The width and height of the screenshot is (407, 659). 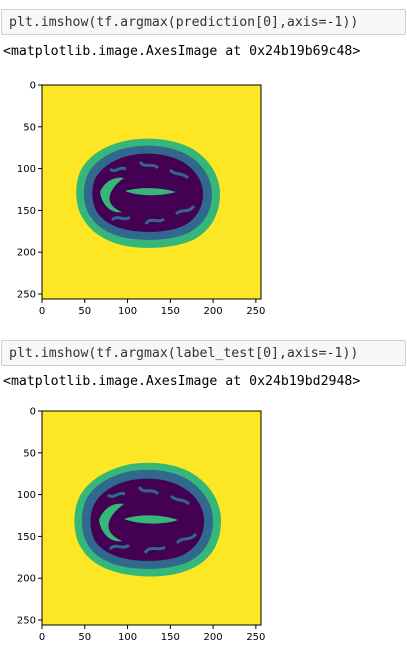 I want to click on cell-2-x-axis: 0 50 100 150 200 250, so click(x=152, y=634).